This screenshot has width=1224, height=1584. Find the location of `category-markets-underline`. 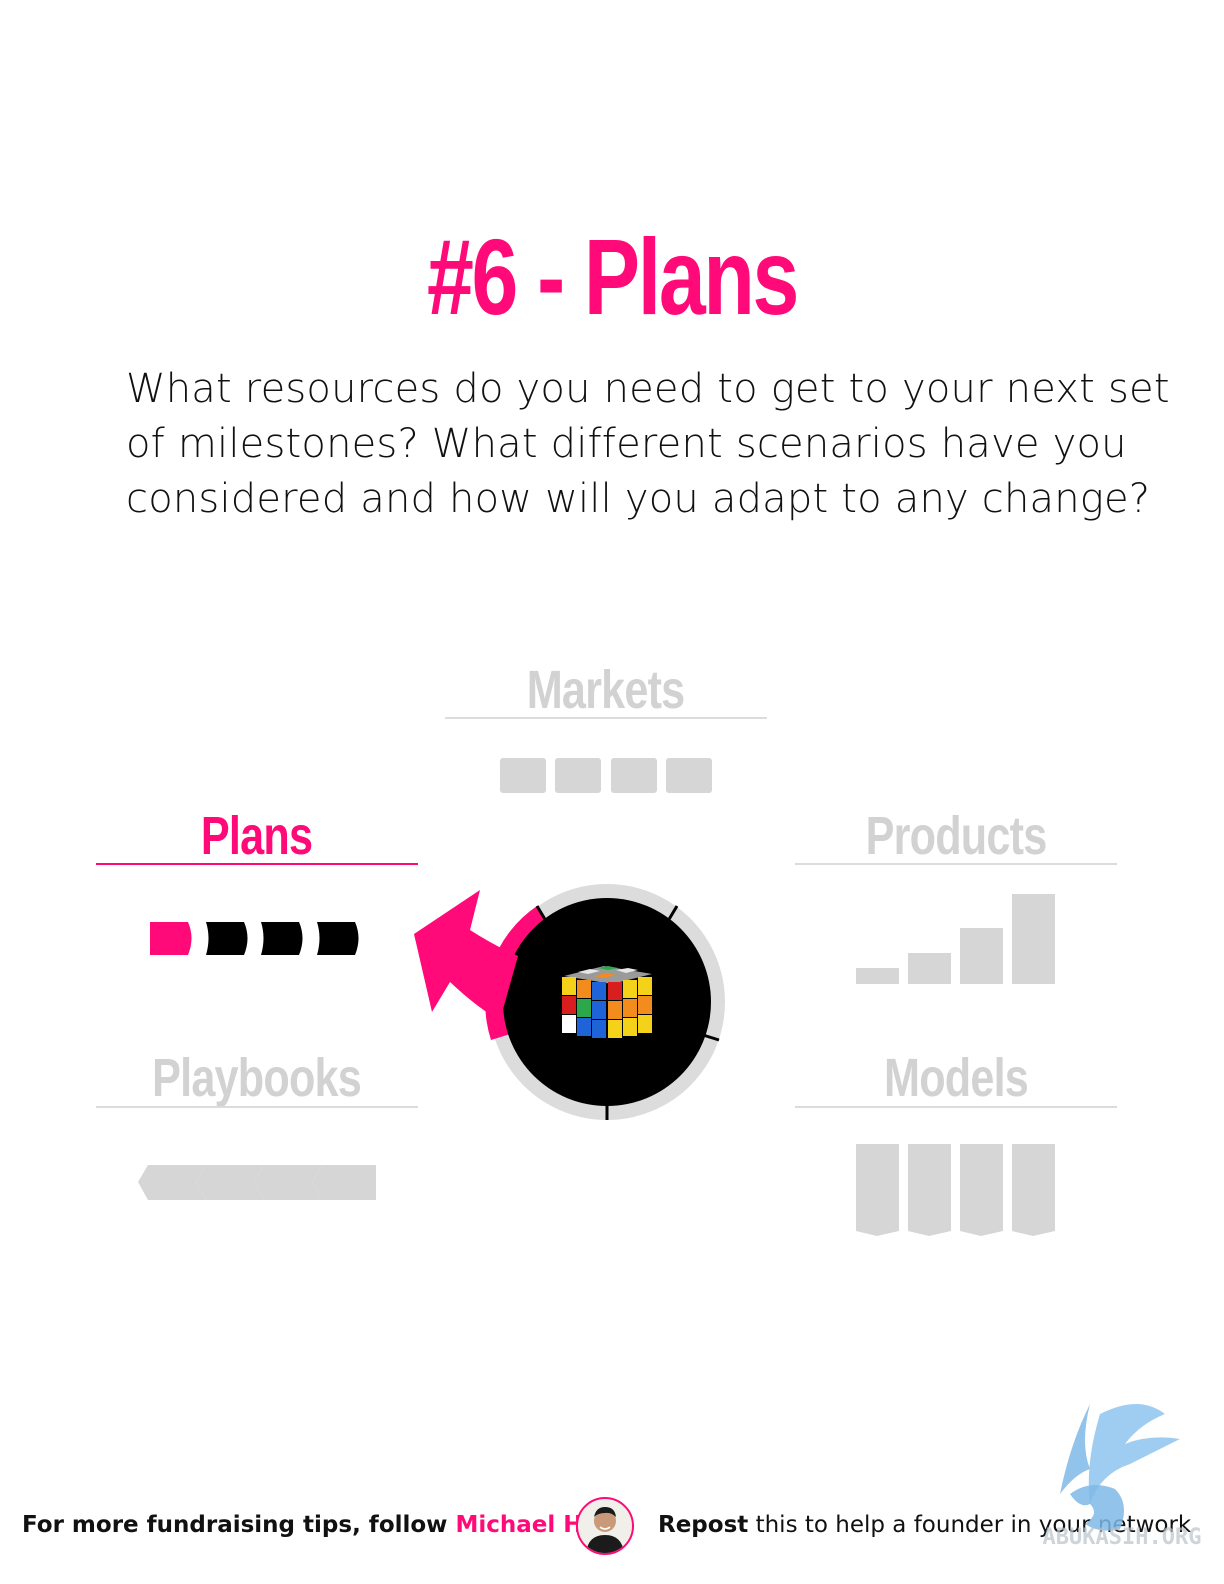

category-markets-underline is located at coordinates (606, 718).